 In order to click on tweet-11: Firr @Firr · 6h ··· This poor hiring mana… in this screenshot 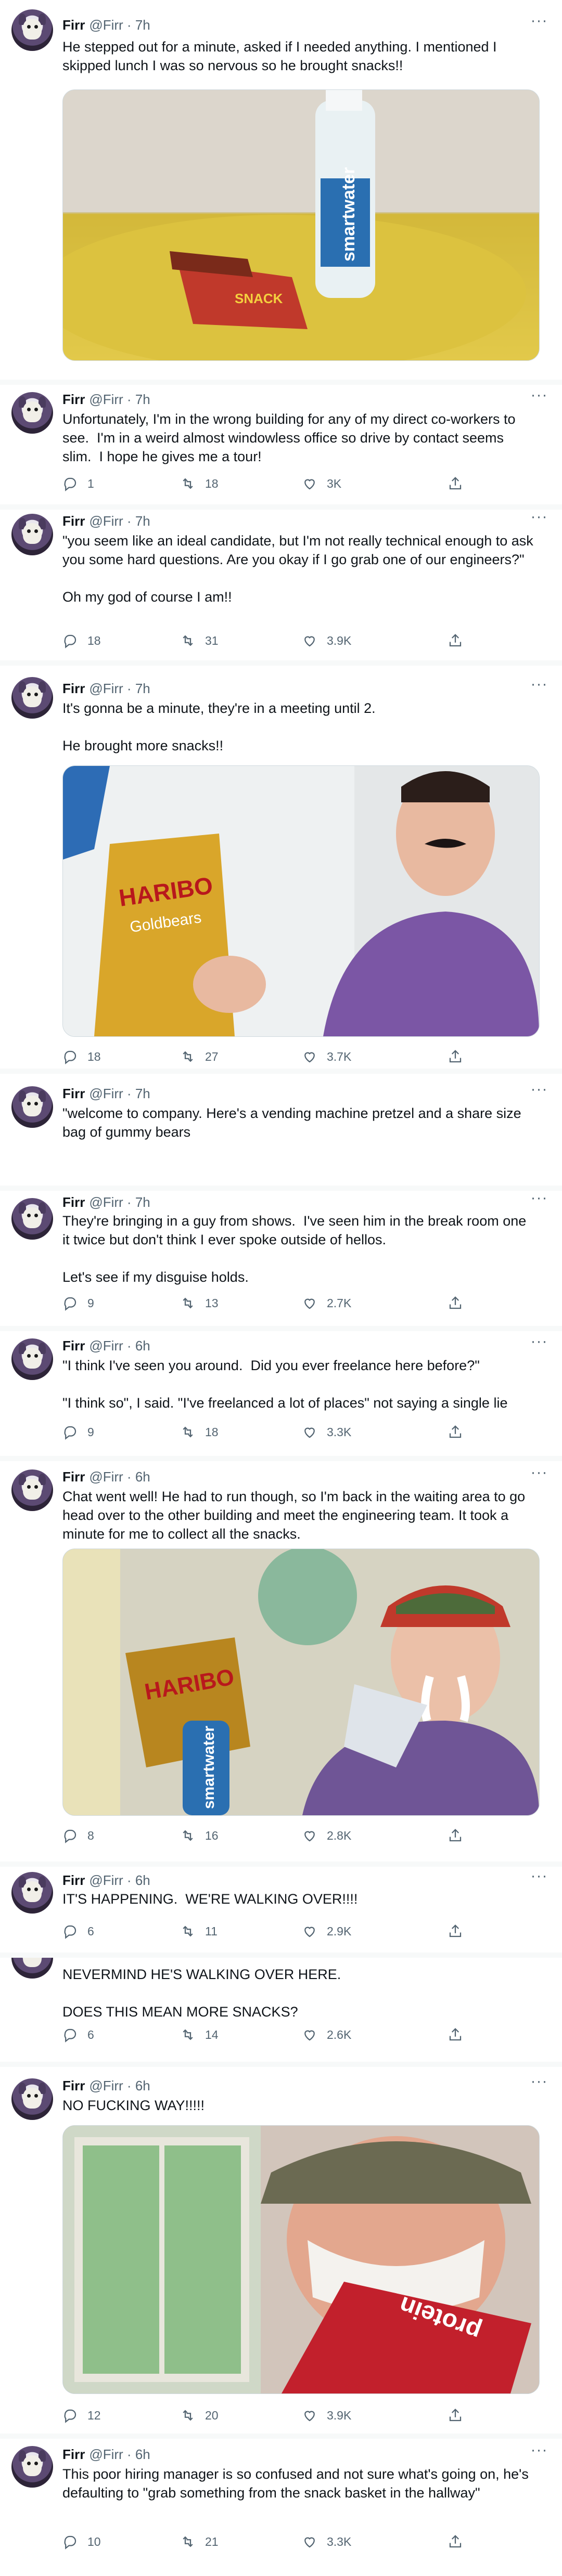, I will do `click(281, 2507)`.